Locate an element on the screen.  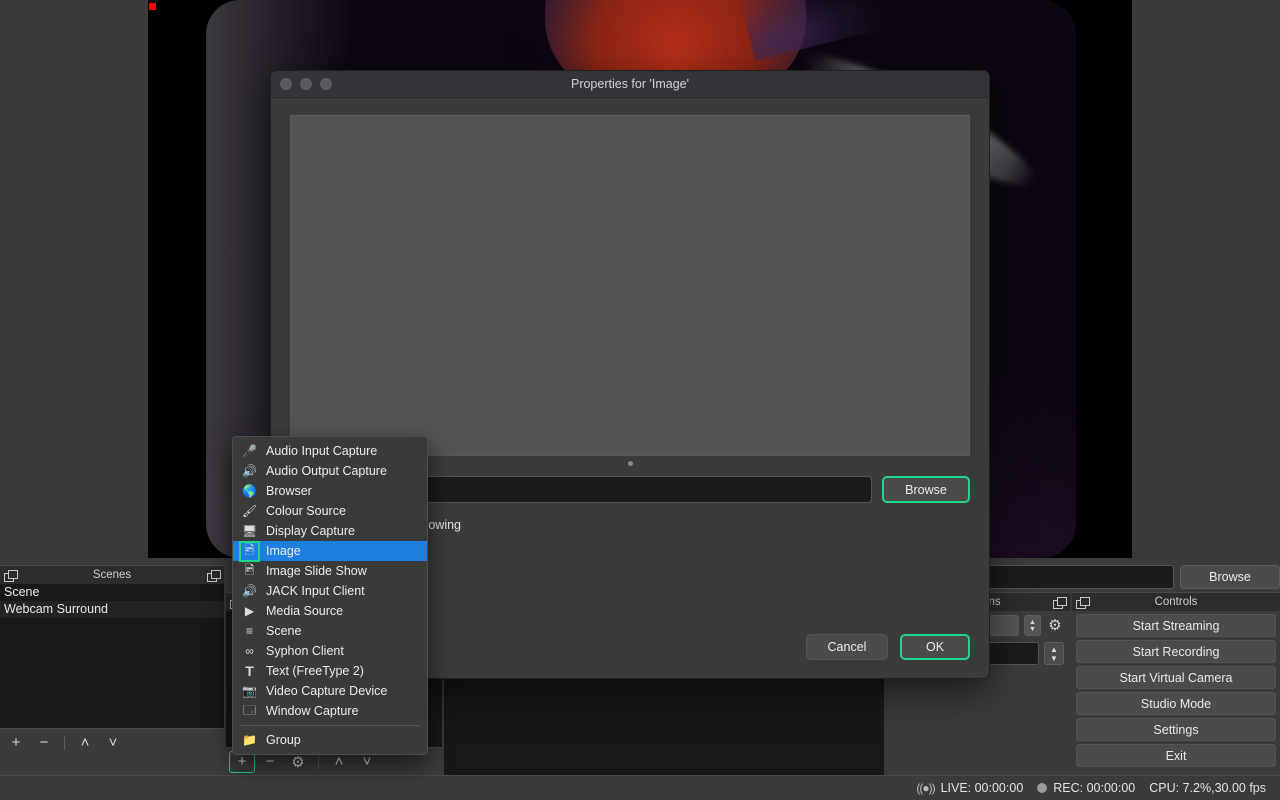
ok-button: OK is located at coordinates (935, 647).